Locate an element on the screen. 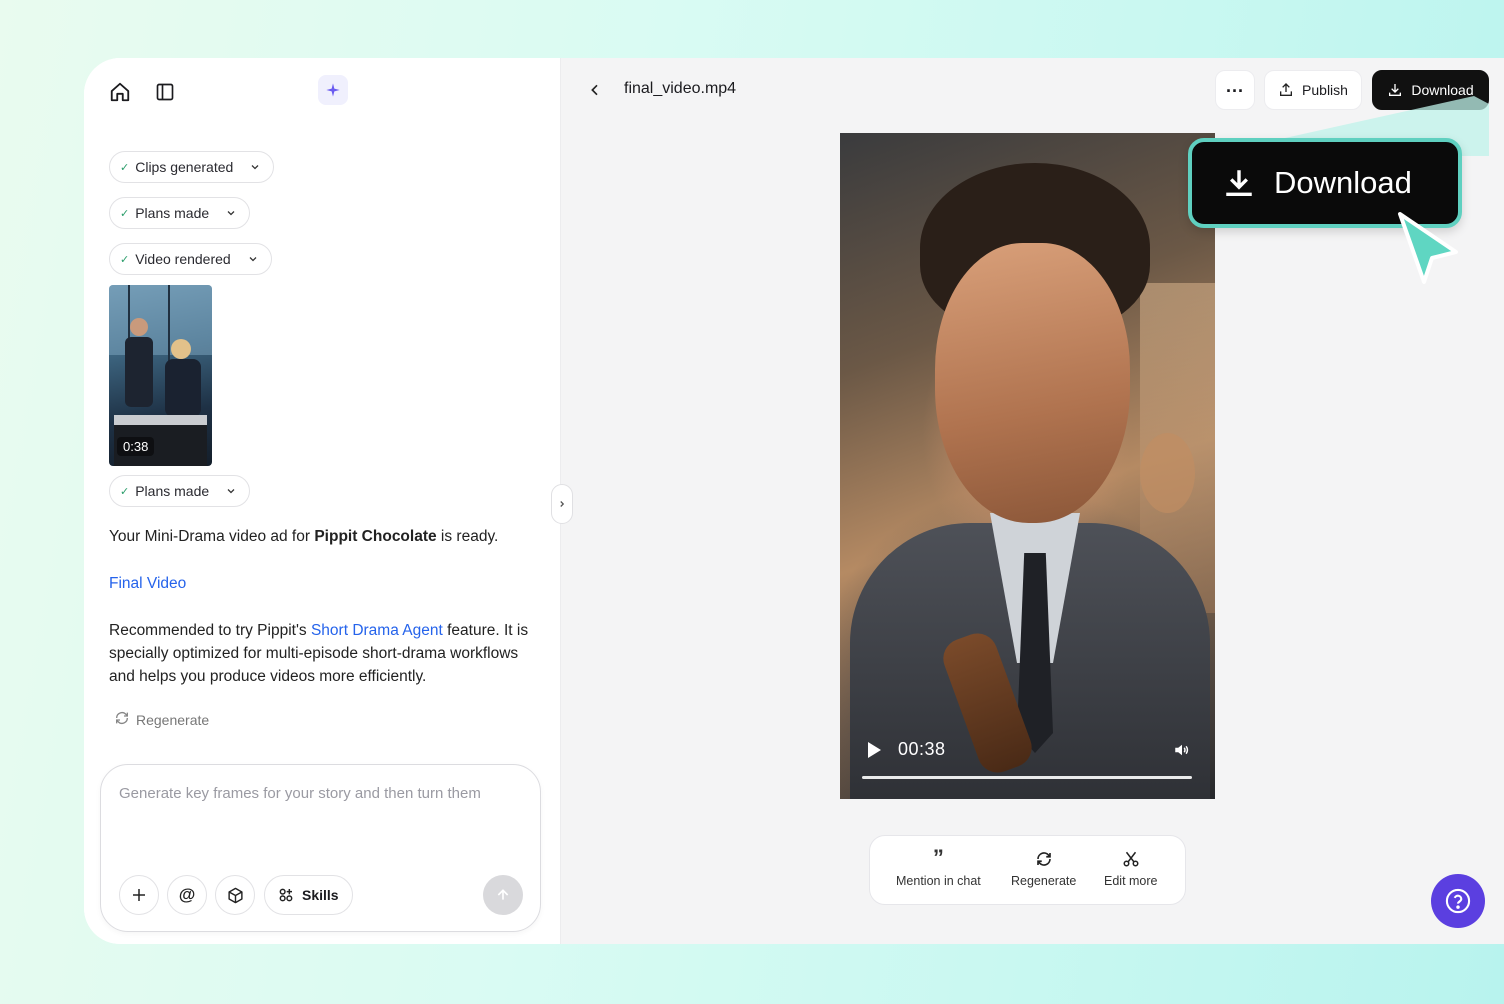 Image resolution: width=1504 pixels, height=1004 pixels. mention-button: @ is located at coordinates (187, 895).